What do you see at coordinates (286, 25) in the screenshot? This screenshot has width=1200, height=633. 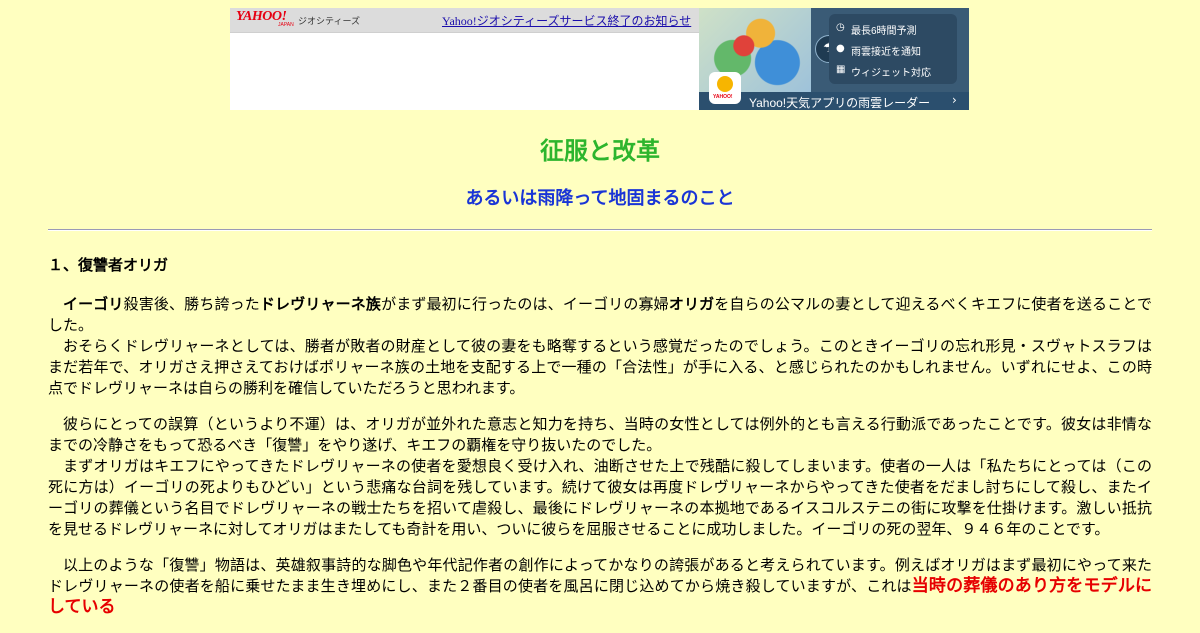 I see `yahoo-logo-sub: JAPAN` at bounding box center [286, 25].